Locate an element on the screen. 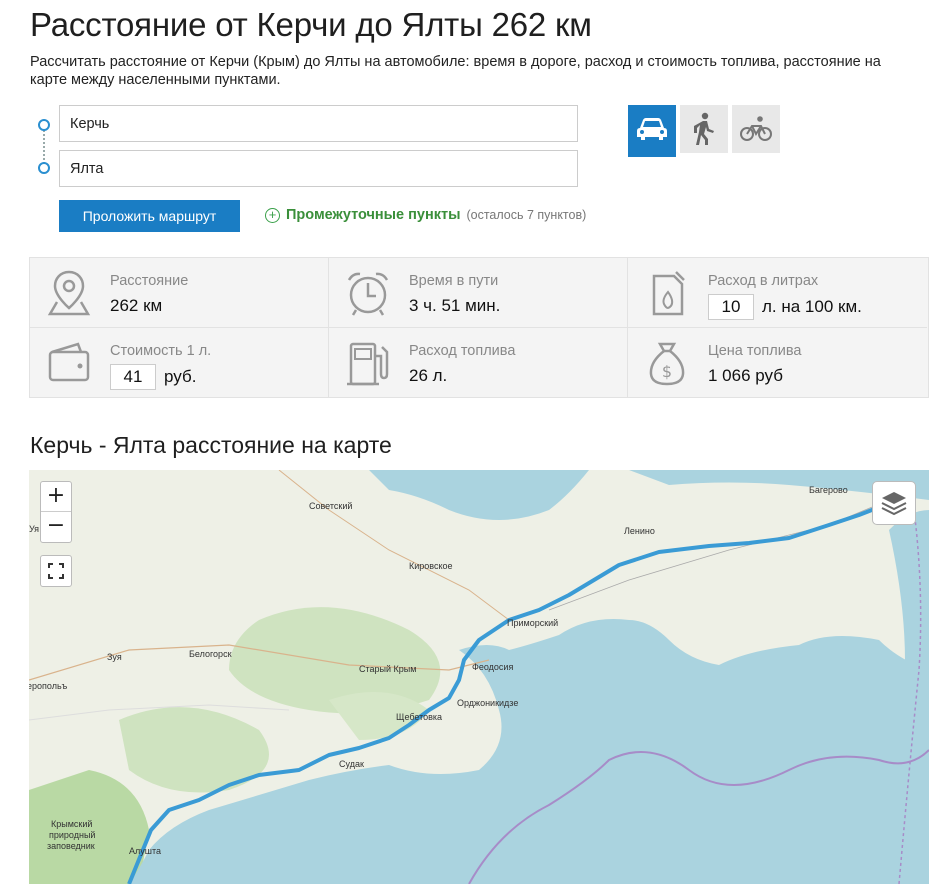 The image size is (943, 884). map-label-sudak: Судак is located at coordinates (351, 764).